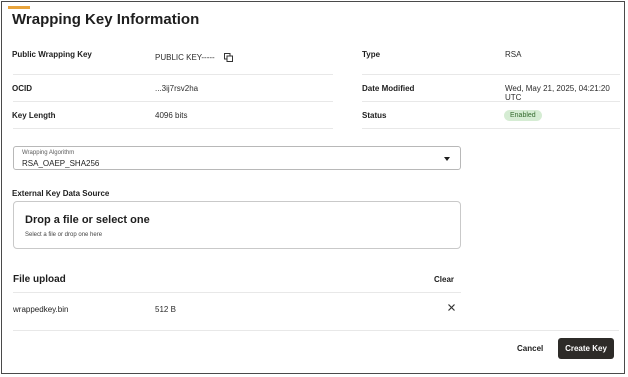  What do you see at coordinates (523, 115) in the screenshot?
I see `status-badge: Enabled` at bounding box center [523, 115].